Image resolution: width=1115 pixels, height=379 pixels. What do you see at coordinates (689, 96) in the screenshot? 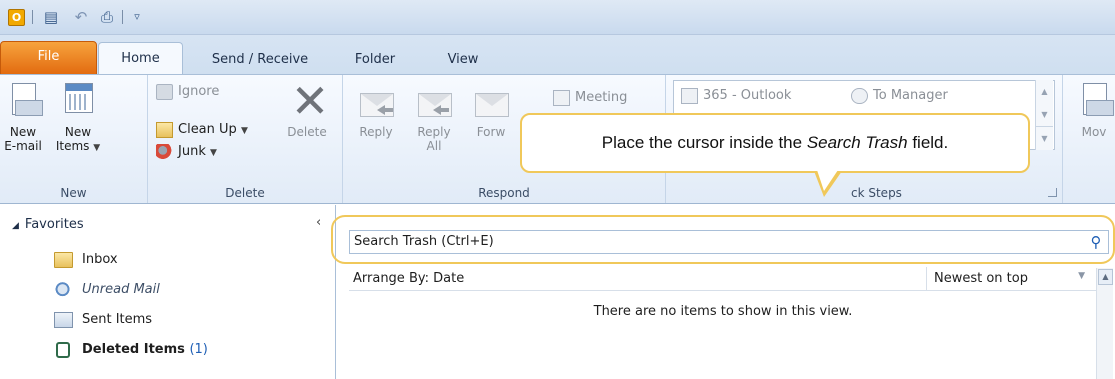
I see `move-to-folder-icon` at bounding box center [689, 96].